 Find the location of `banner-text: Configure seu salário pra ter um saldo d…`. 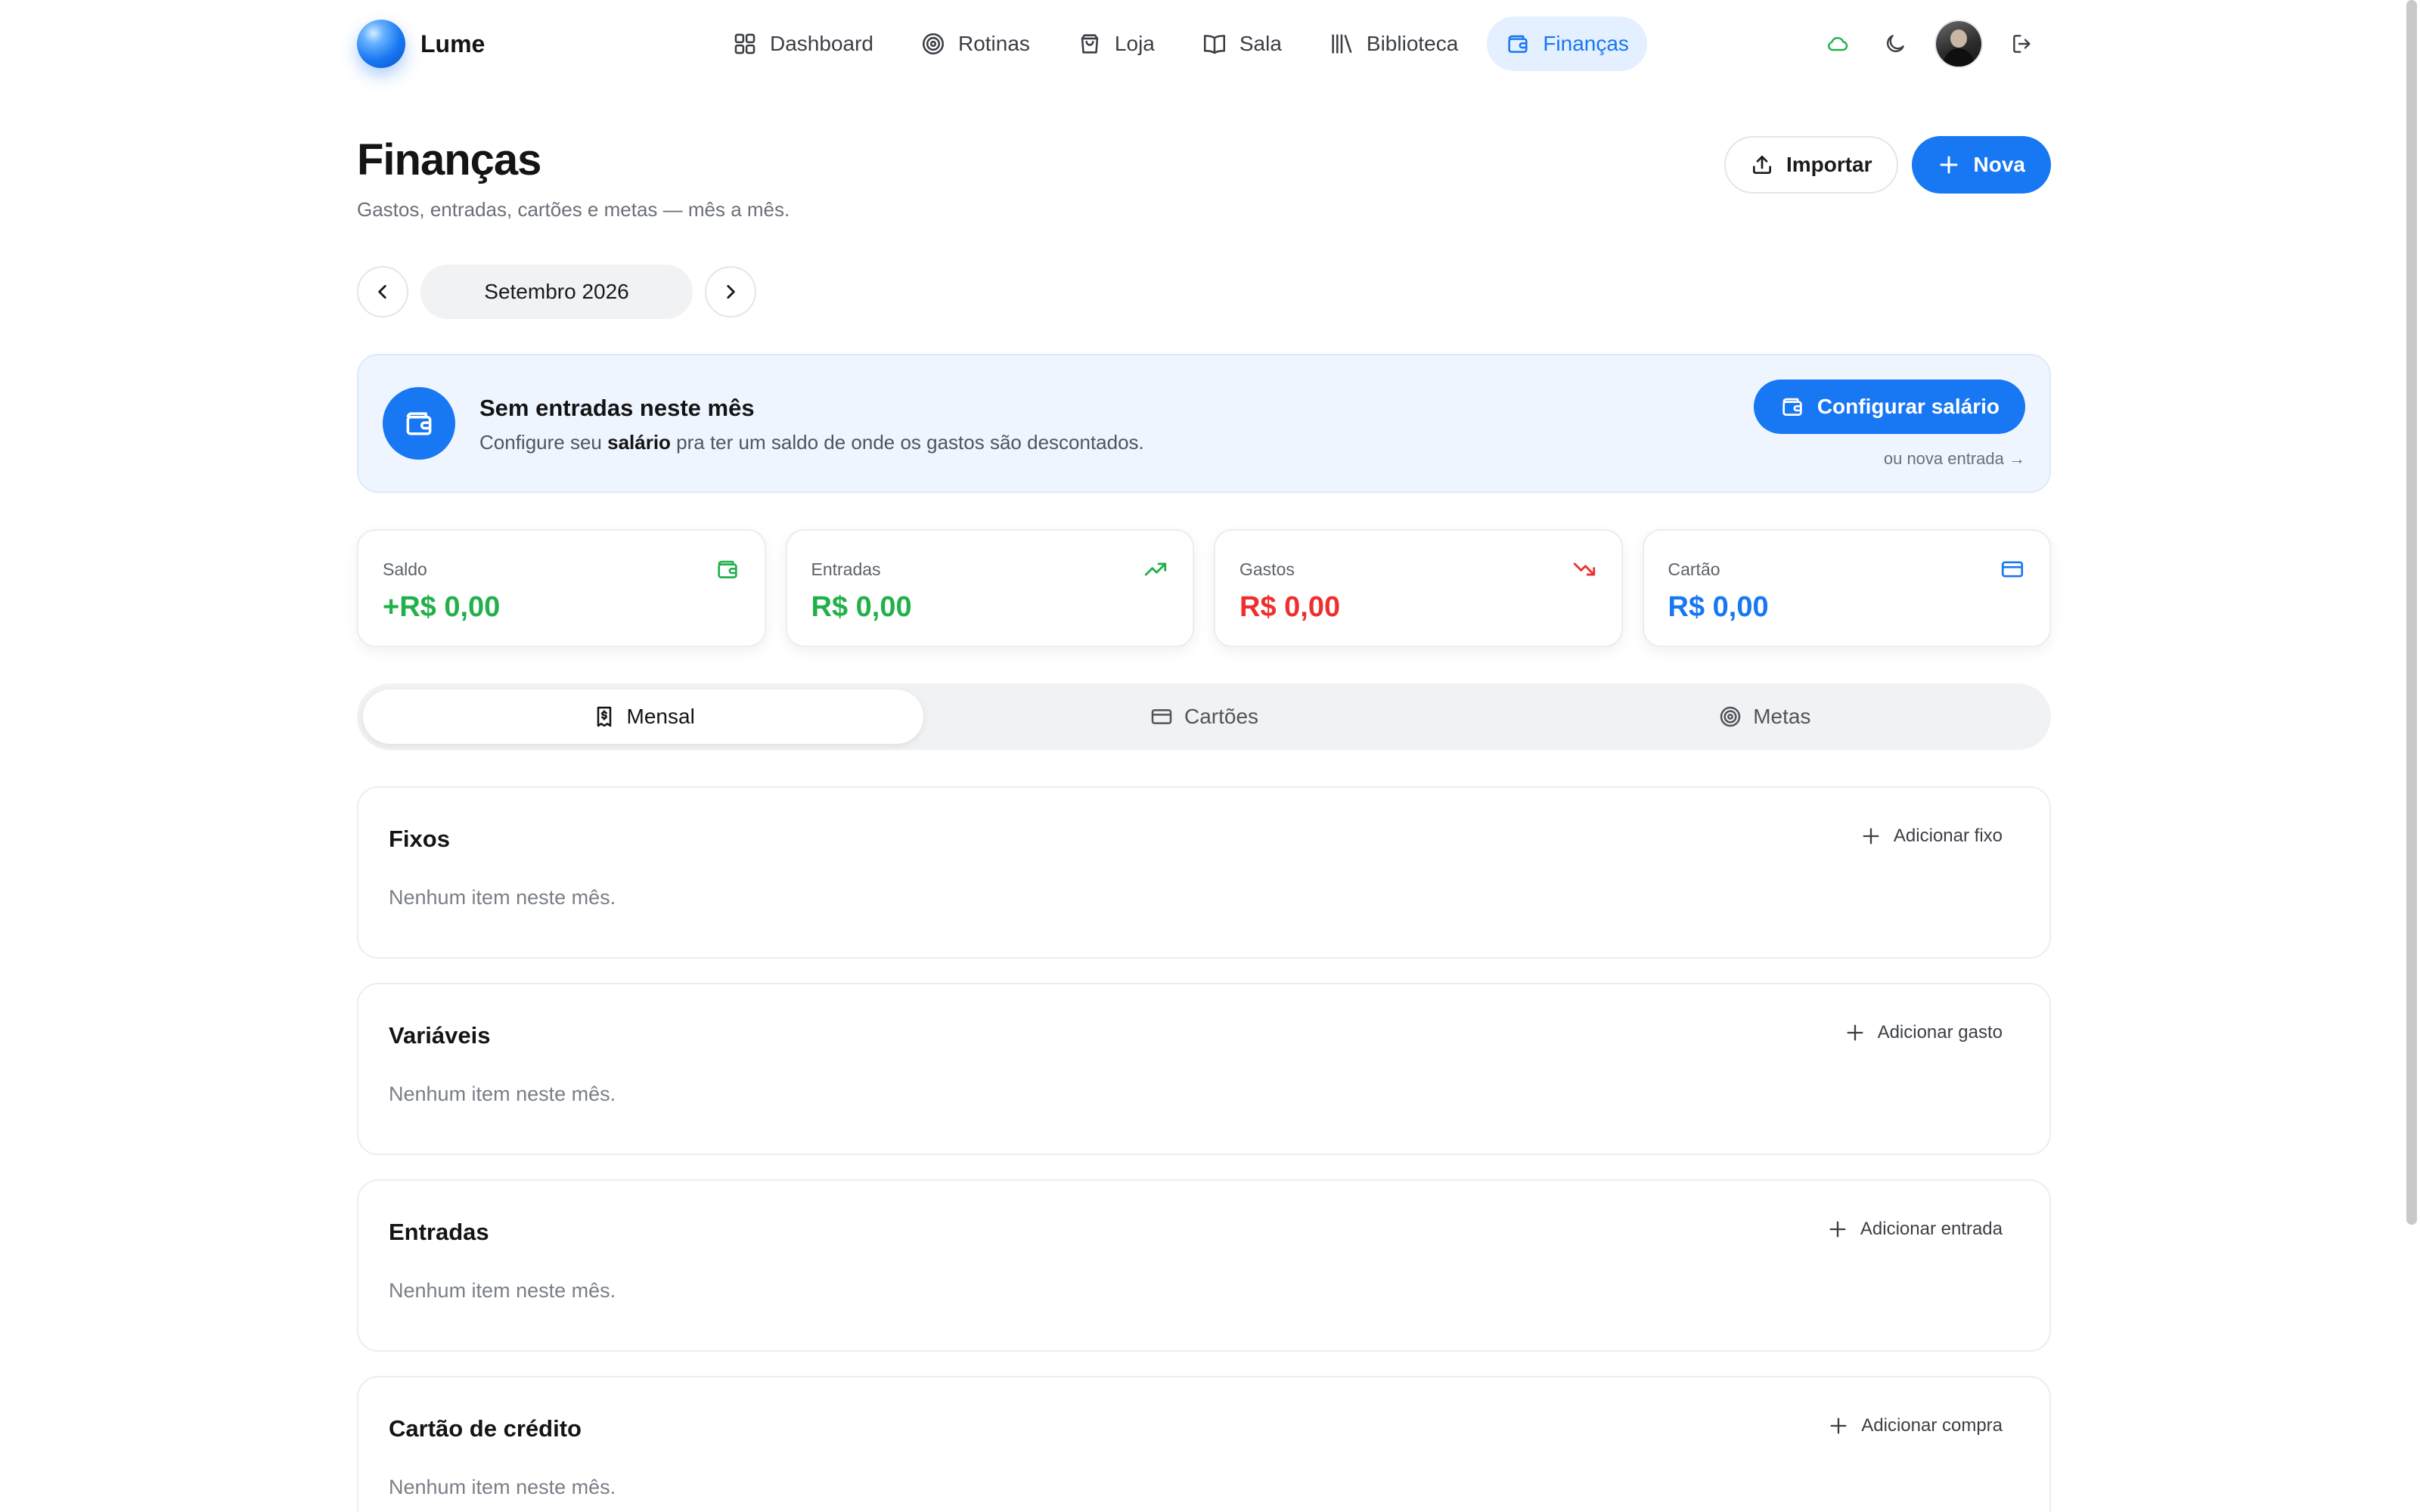

banner-text: Configure seu salário pra ter um saldo d… is located at coordinates (811, 443).